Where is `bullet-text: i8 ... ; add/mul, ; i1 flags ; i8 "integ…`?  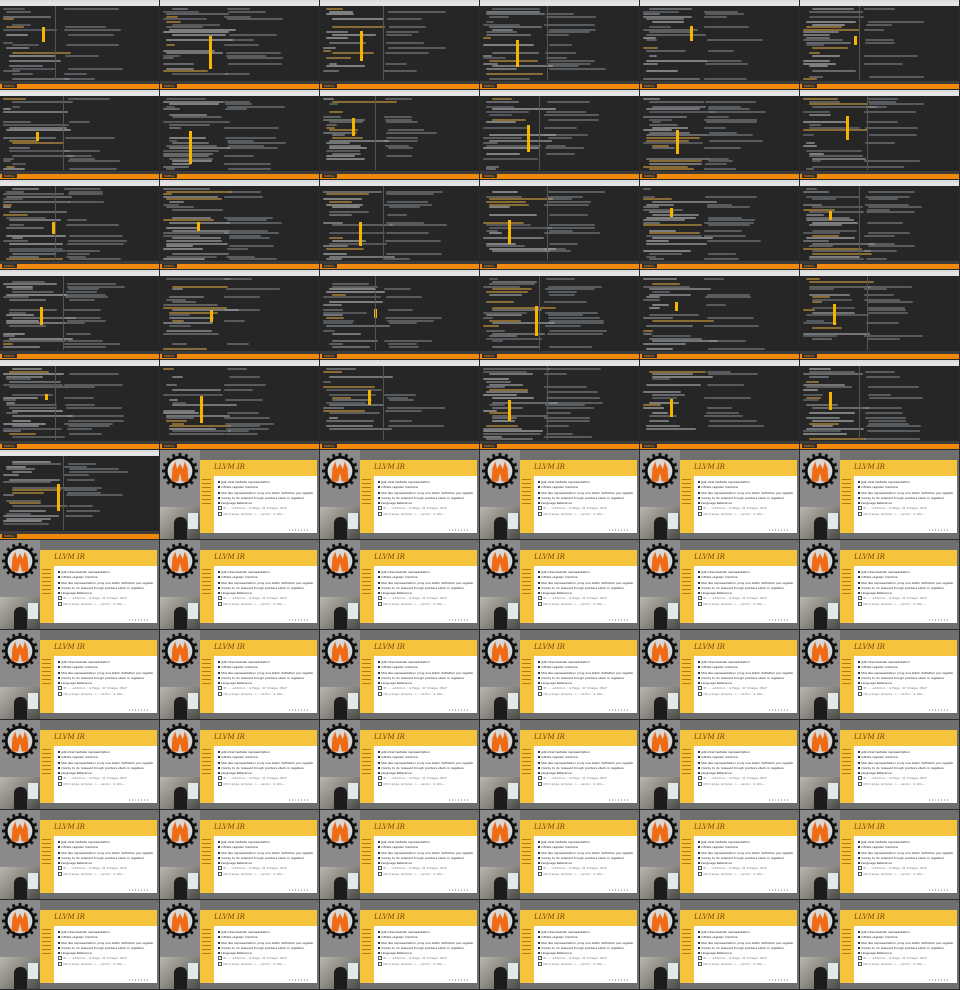 bullet-text: i8 ... ; add/mul, ; i1 flags ; i8 "integ… is located at coordinates (255, 508).